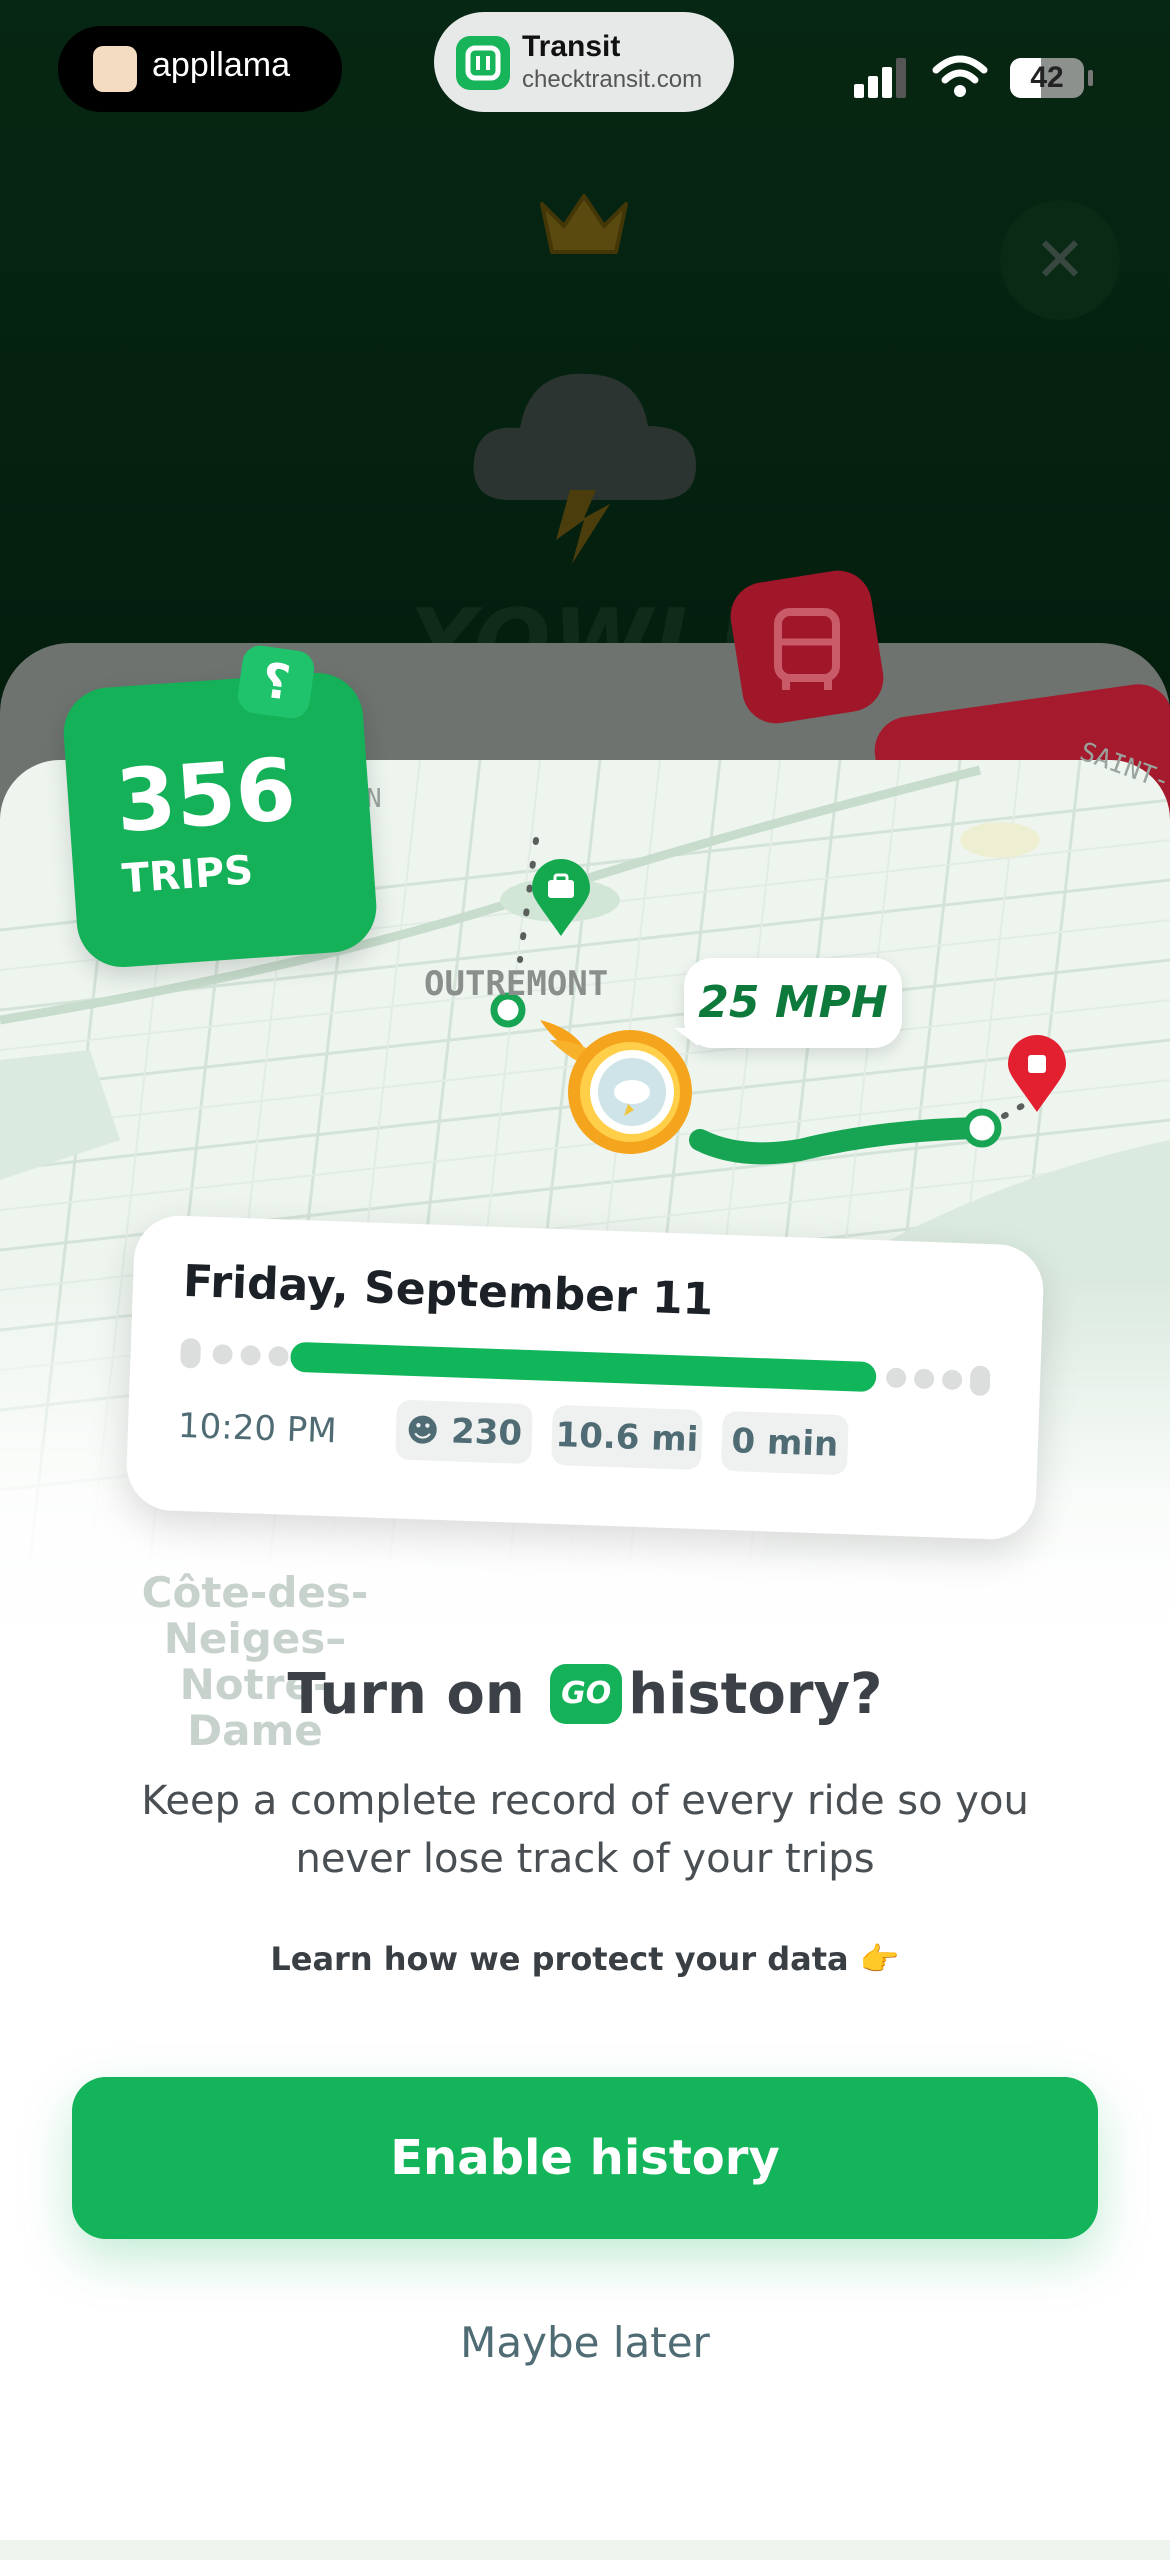  I want to click on delay-chip: 0 min, so click(784, 1443).